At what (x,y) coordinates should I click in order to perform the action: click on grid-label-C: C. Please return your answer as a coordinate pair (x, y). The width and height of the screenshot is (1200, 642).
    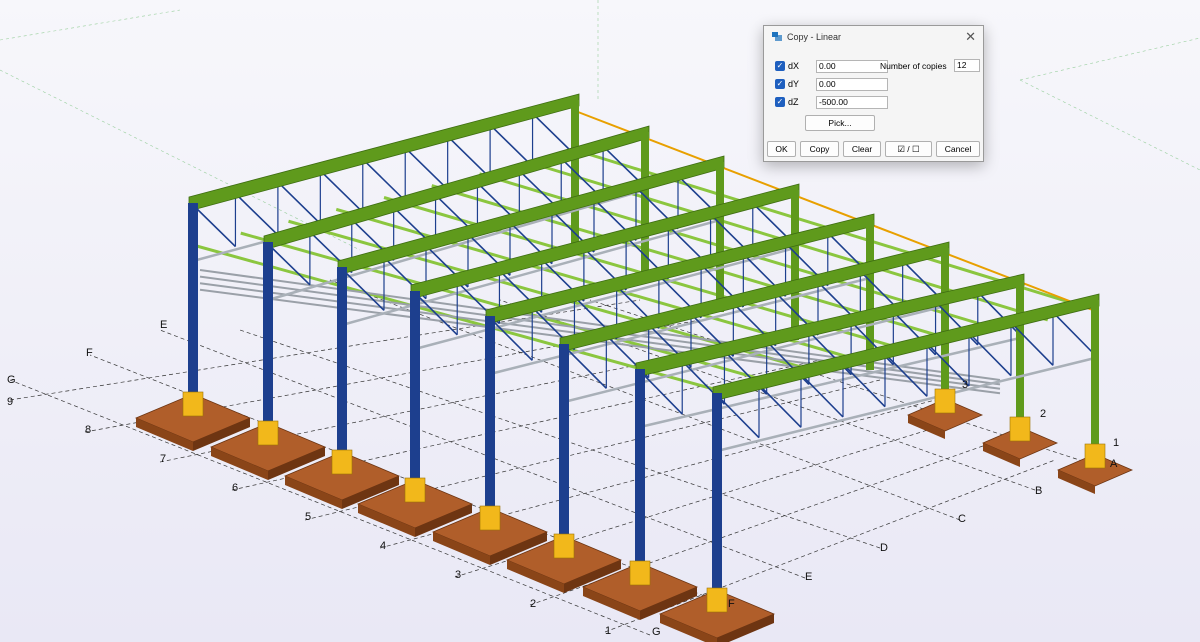
    Looking at the image, I should click on (962, 519).